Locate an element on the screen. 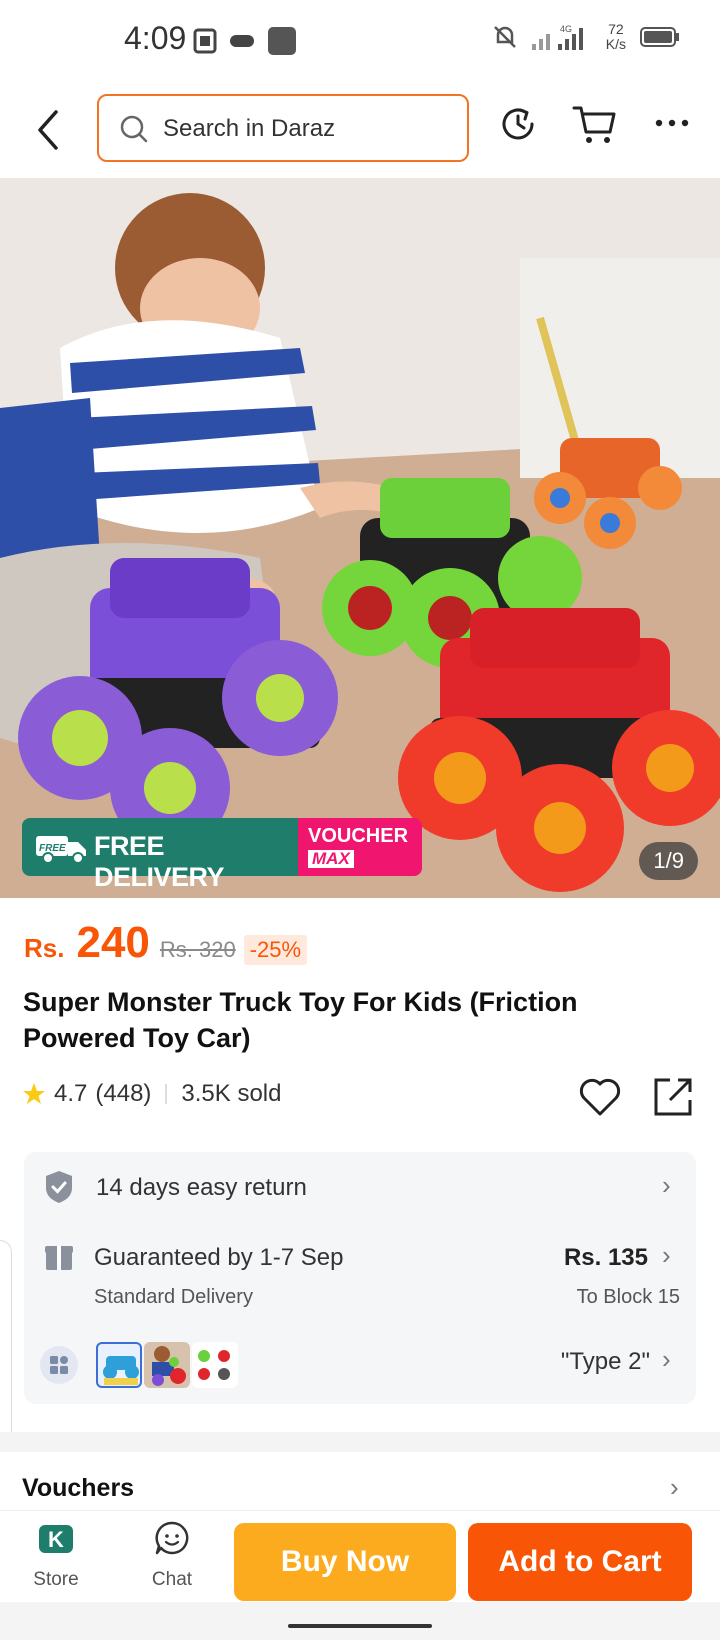 Image resolution: width=720 pixels, height=1640 pixels. side-handle is located at coordinates (6, 1345).